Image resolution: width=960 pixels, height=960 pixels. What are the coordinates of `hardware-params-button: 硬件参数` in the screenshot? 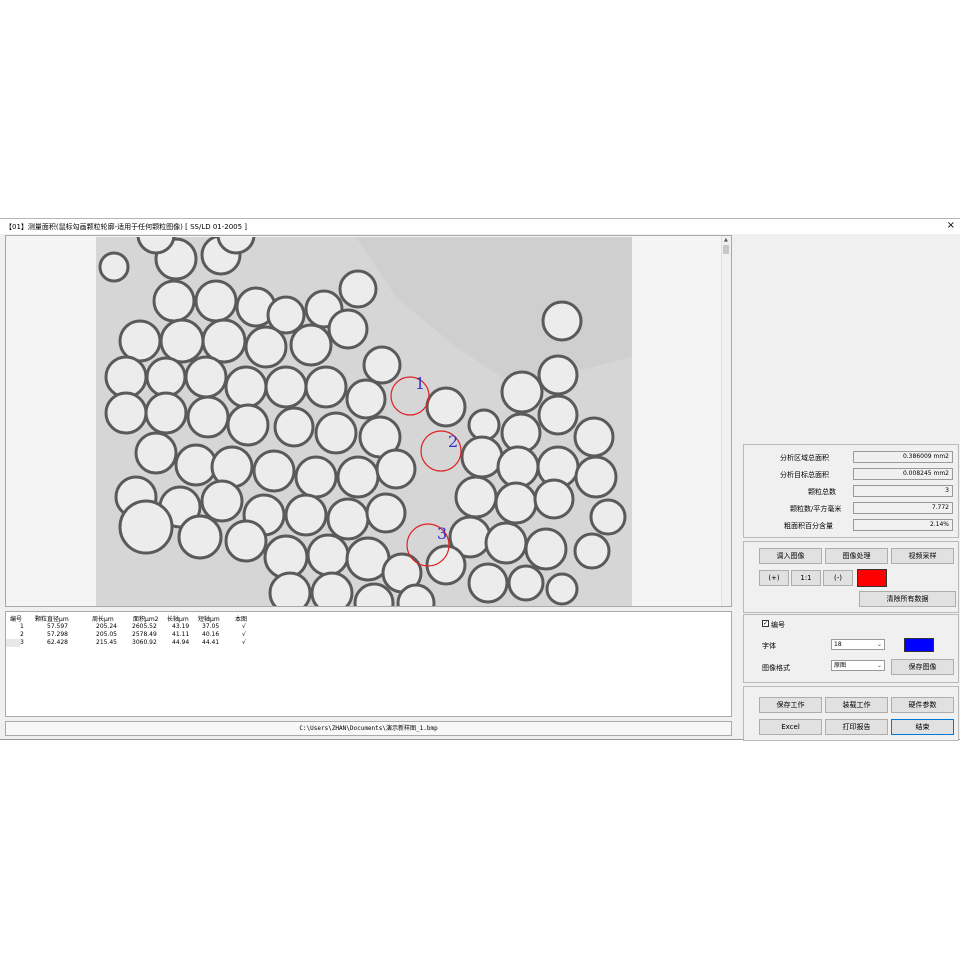 It's located at (922, 705).